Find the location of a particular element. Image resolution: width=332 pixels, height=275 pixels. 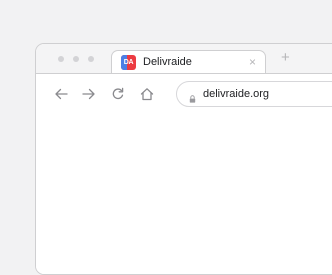

site-favicon-icon: DA is located at coordinates (128, 62).